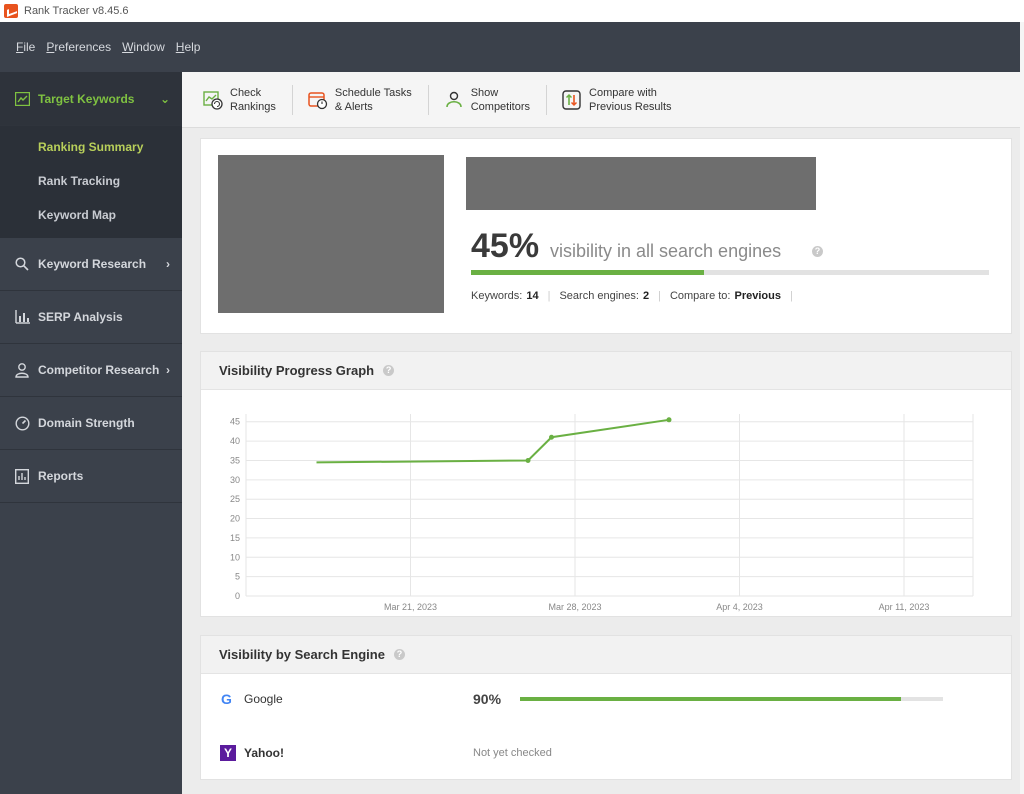 The image size is (1024, 794). What do you see at coordinates (235, 480) in the screenshot?
I see `y-tick-label: 30` at bounding box center [235, 480].